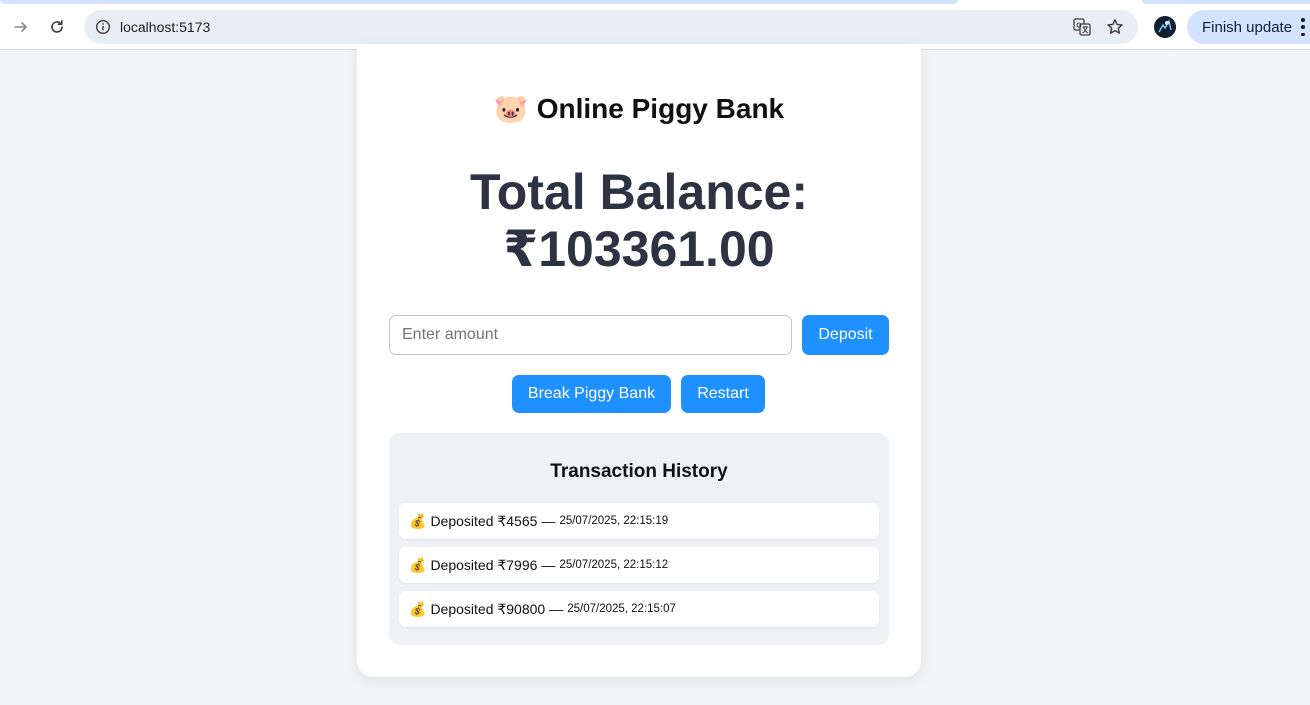 This screenshot has height=705, width=1310. I want to click on total-balance: Total Balance: ₹103361.00, so click(639, 221).